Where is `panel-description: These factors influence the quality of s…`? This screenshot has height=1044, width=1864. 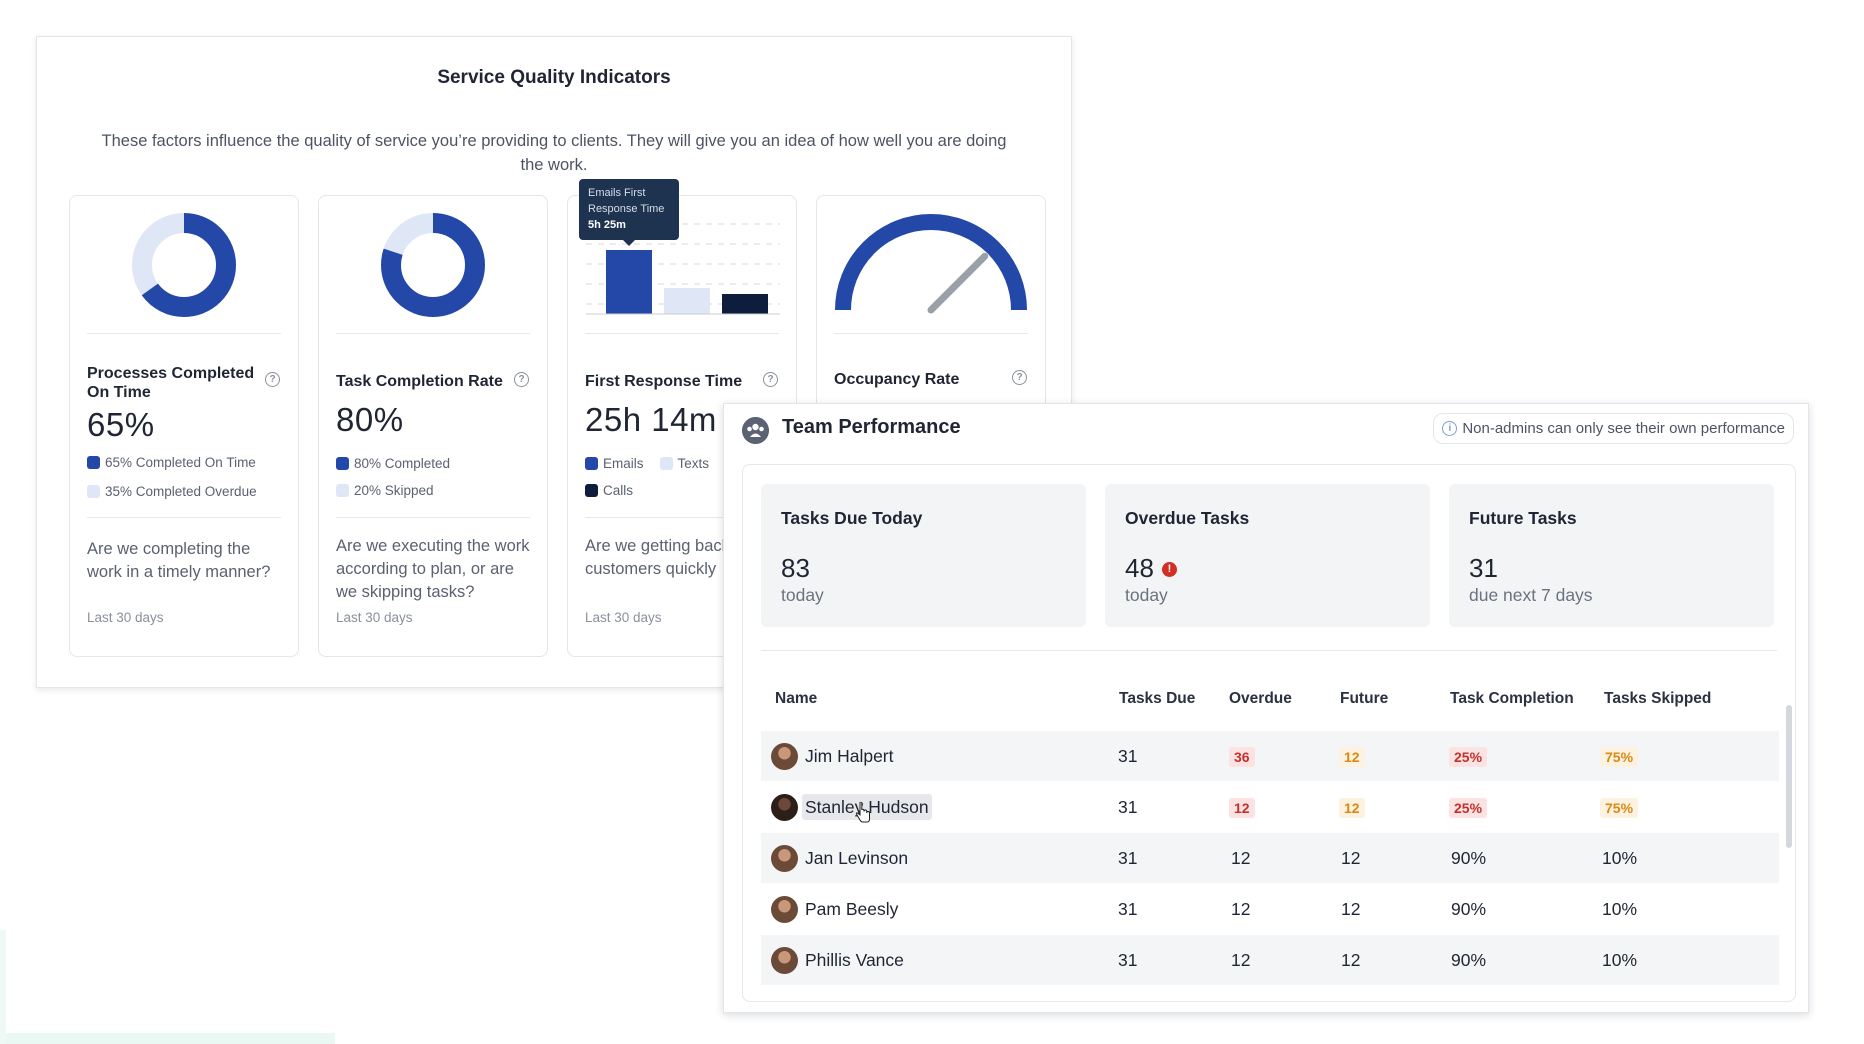
panel-description: These factors influence the quality of s… is located at coordinates (554, 153).